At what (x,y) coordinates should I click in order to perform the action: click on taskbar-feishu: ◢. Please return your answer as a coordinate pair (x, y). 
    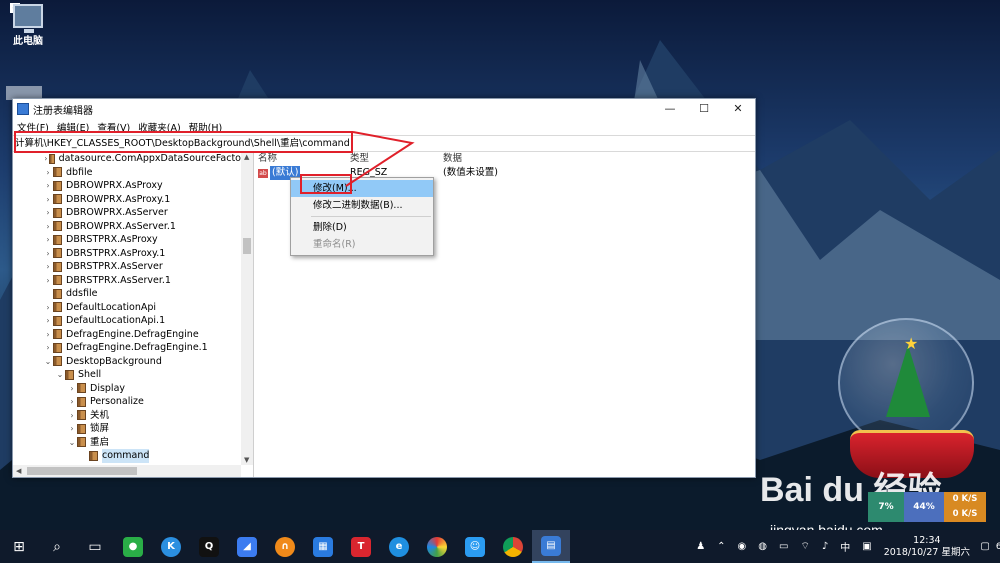
    Looking at the image, I should click on (247, 546).